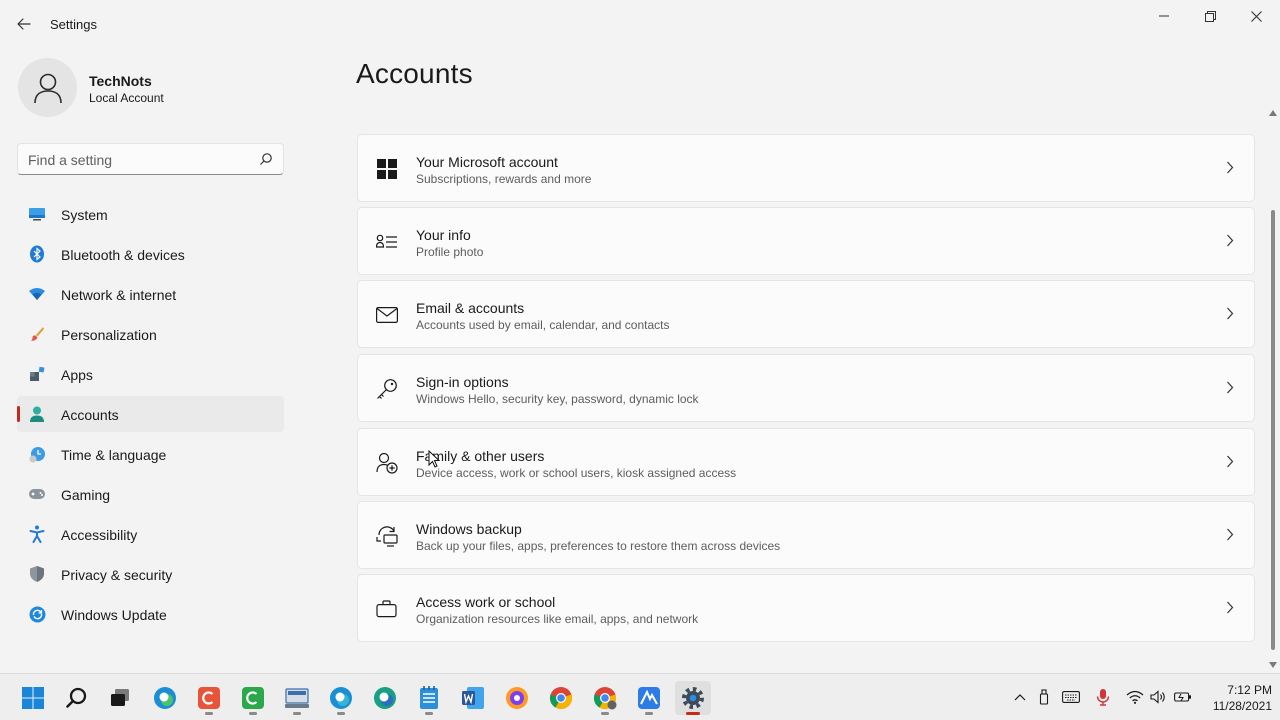  I want to click on nav-label: Time & language, so click(114, 455).